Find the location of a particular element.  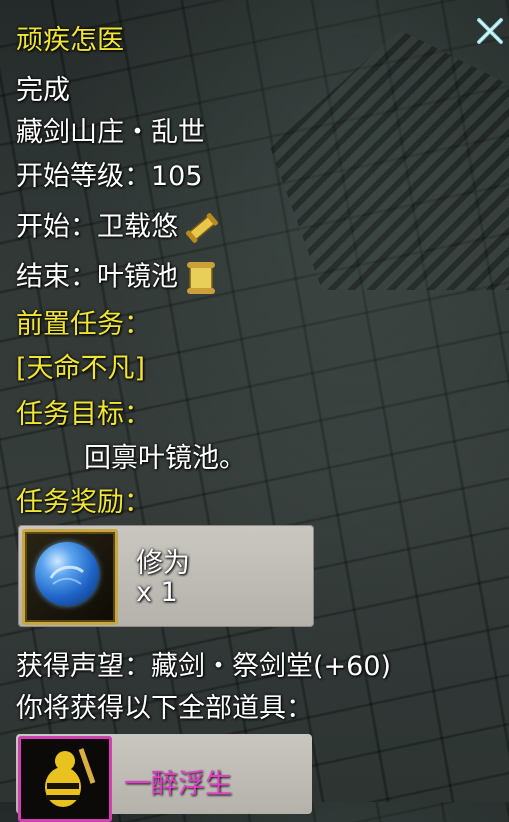

start-level: 开始等级：105 is located at coordinates (109, 176).